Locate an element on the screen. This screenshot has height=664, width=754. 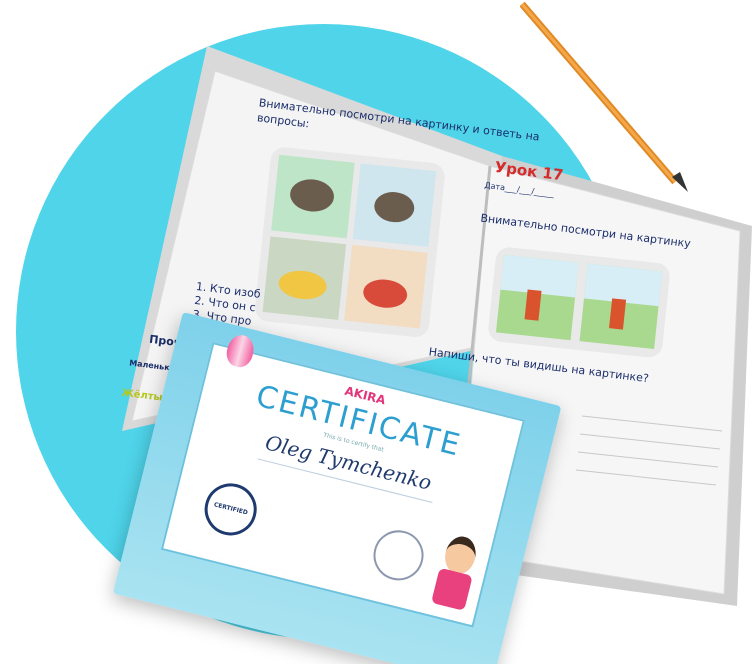
stamp-seal is located at coordinates (398, 555).